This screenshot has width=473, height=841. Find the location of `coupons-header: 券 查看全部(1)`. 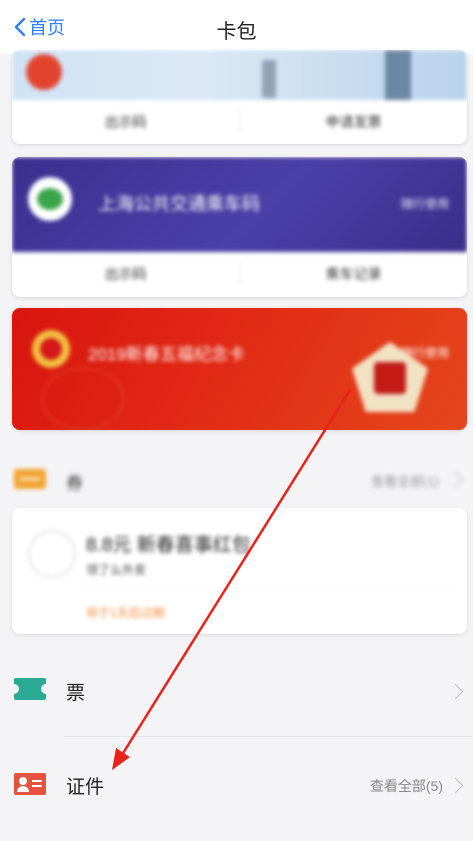

coupons-header: 券 查看全部(1) is located at coordinates (236, 479).